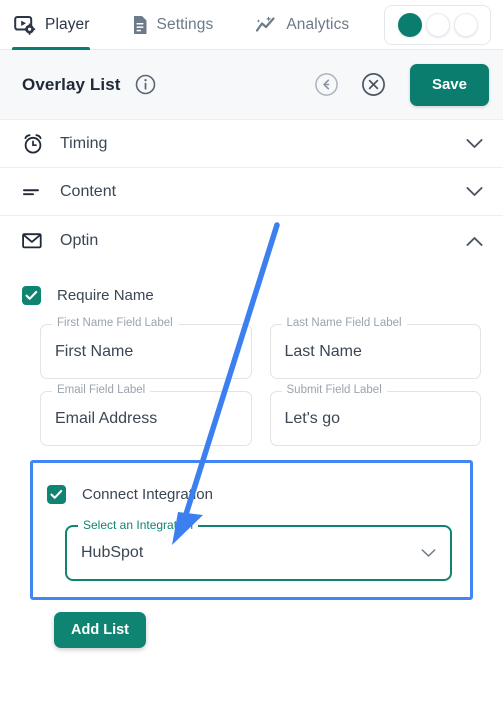 This screenshot has width=503, height=715. What do you see at coordinates (94, 351) in the screenshot?
I see `first-name-field-value: First Name` at bounding box center [94, 351].